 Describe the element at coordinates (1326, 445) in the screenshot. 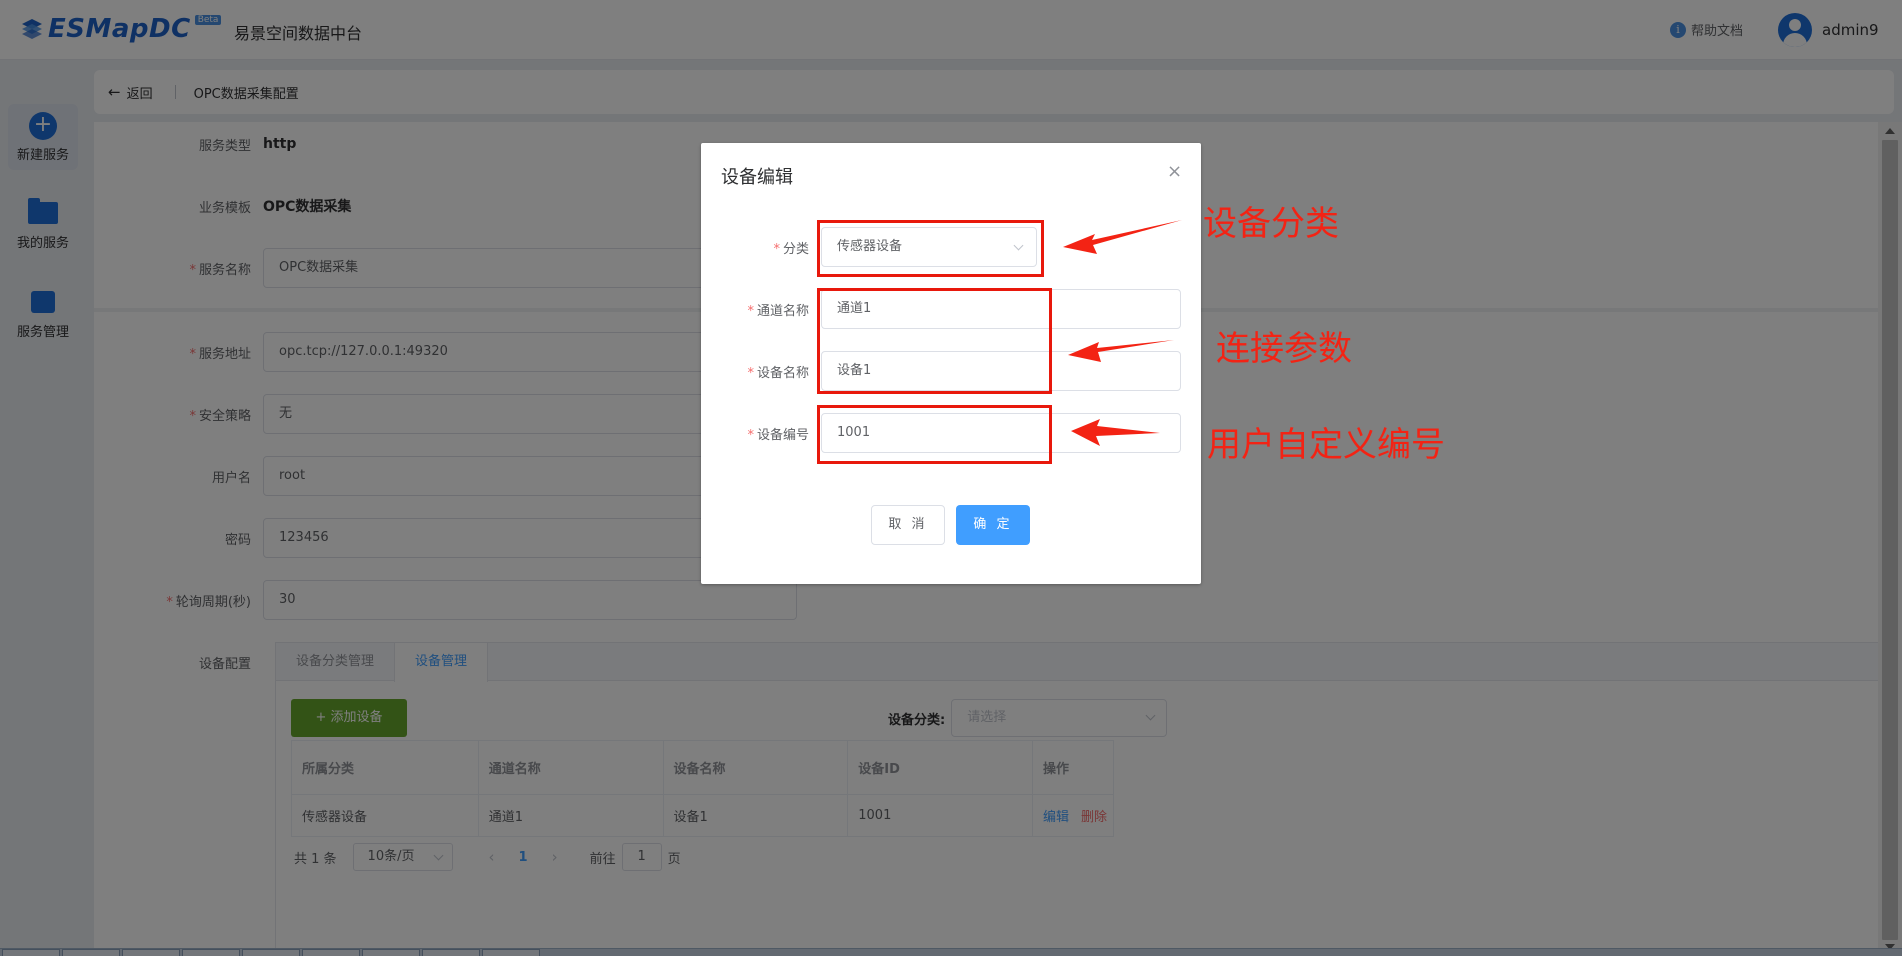

I see `annotation-custom-id: 用户自定义编号` at that location.